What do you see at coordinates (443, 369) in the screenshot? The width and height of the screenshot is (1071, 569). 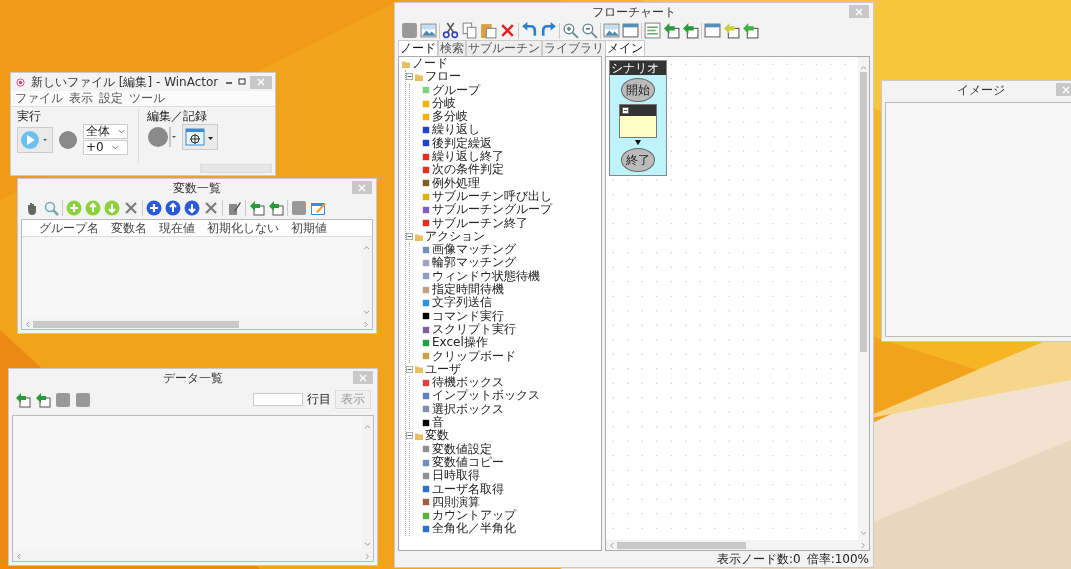 I see `tree-item: ユーザ` at bounding box center [443, 369].